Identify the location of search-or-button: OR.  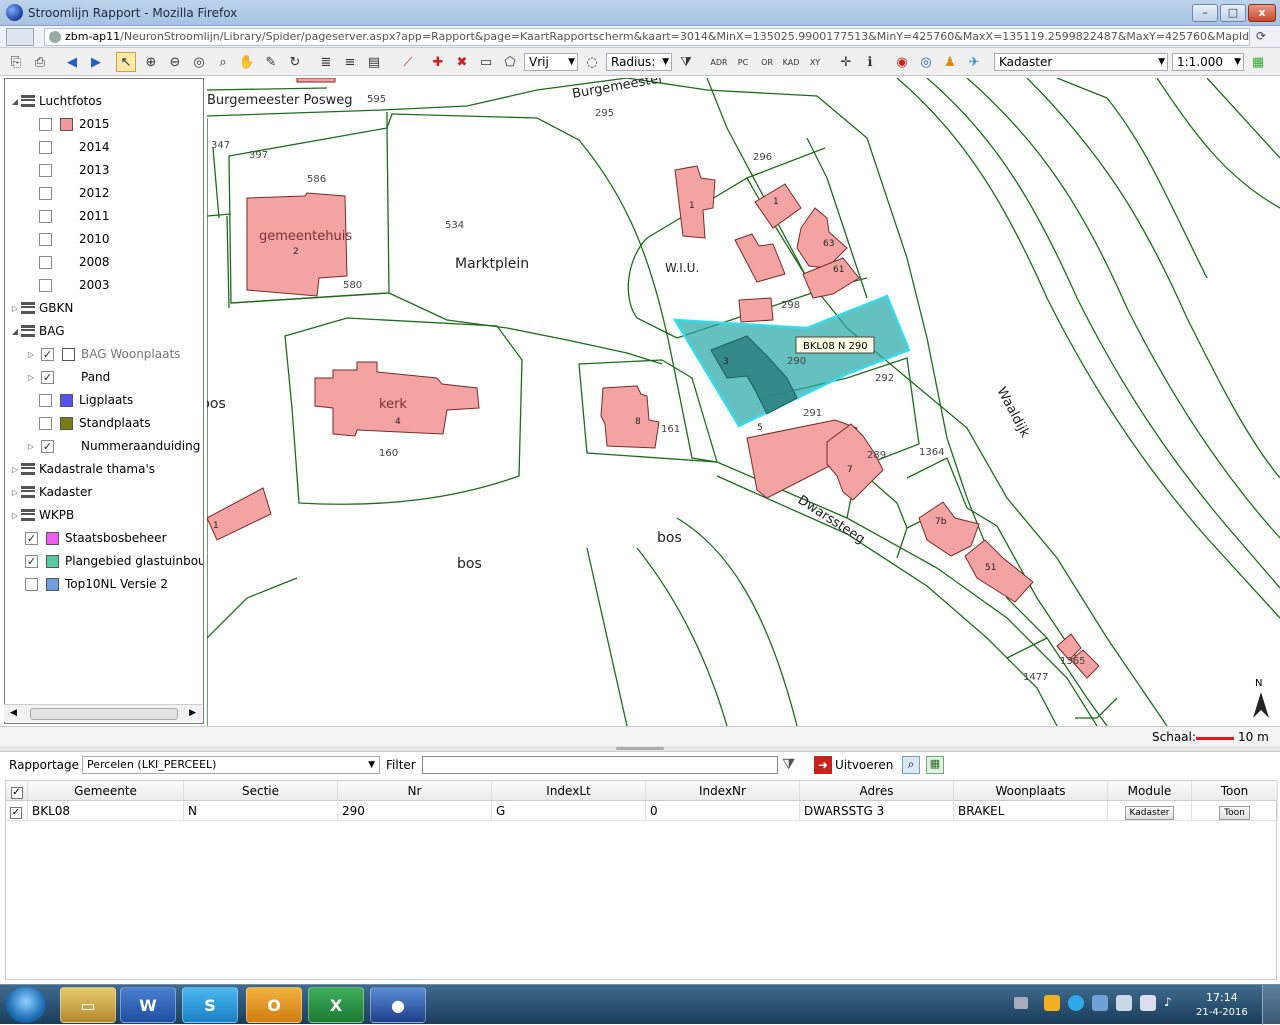
(767, 62).